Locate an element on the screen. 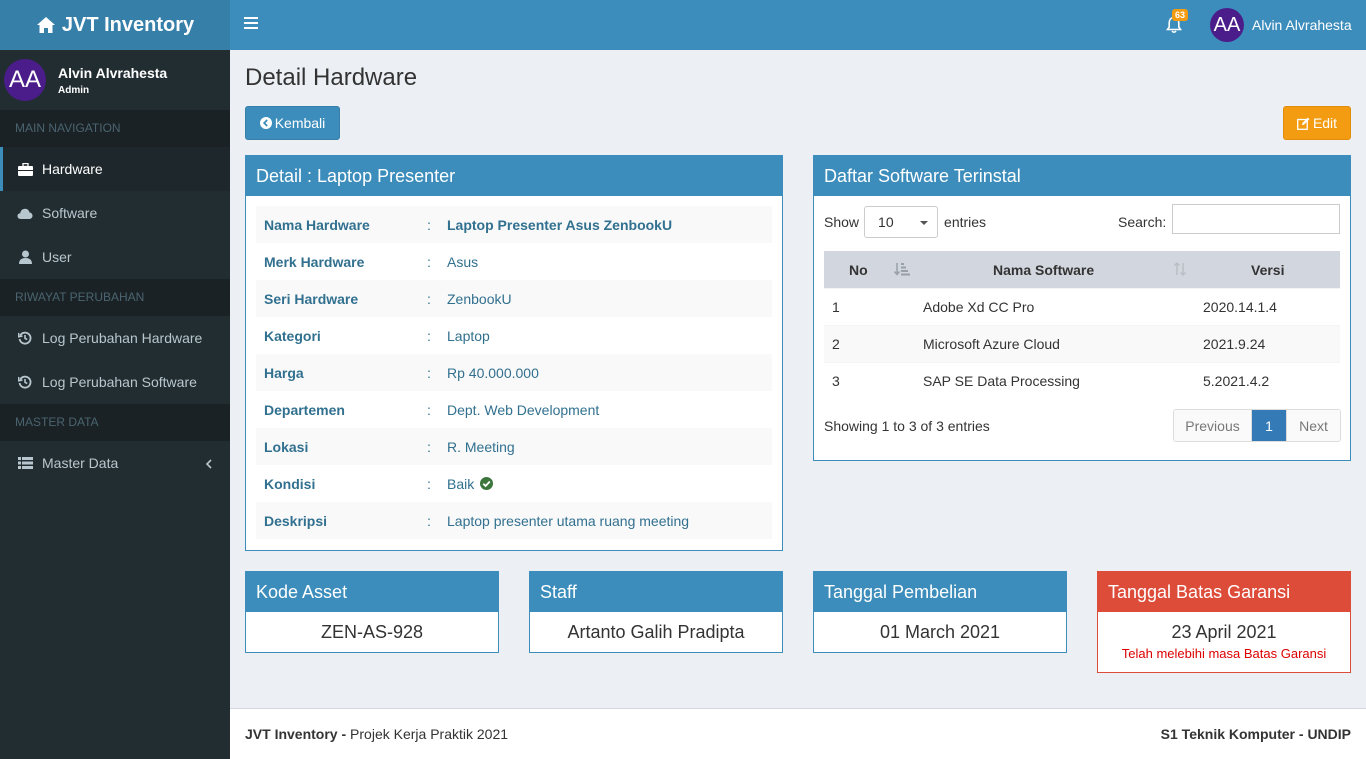 The height and width of the screenshot is (759, 1366). edit-button-label: Edit is located at coordinates (1325, 123).